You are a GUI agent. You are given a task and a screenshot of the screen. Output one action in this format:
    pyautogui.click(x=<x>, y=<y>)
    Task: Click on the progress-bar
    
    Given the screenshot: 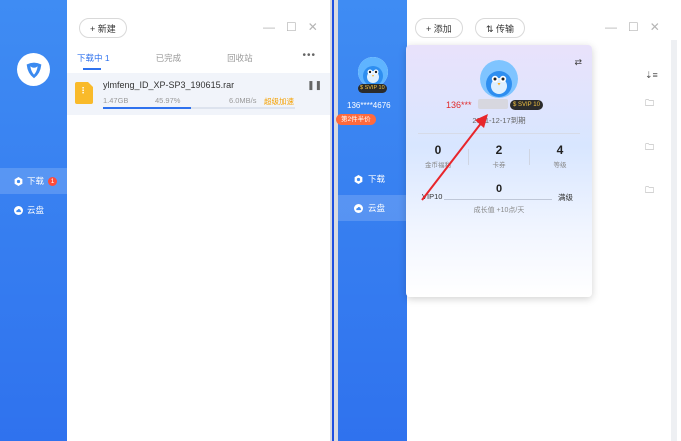 What is the action you would take?
    pyautogui.click(x=199, y=108)
    